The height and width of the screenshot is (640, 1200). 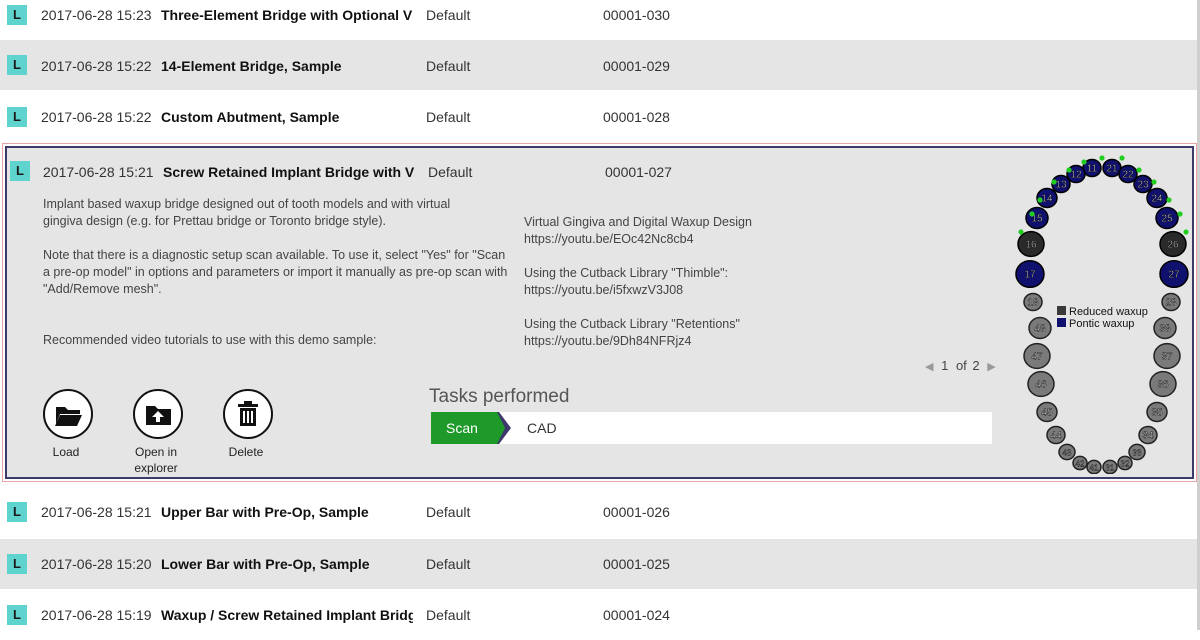 I want to click on delete-label: Delete, so click(x=246, y=452).